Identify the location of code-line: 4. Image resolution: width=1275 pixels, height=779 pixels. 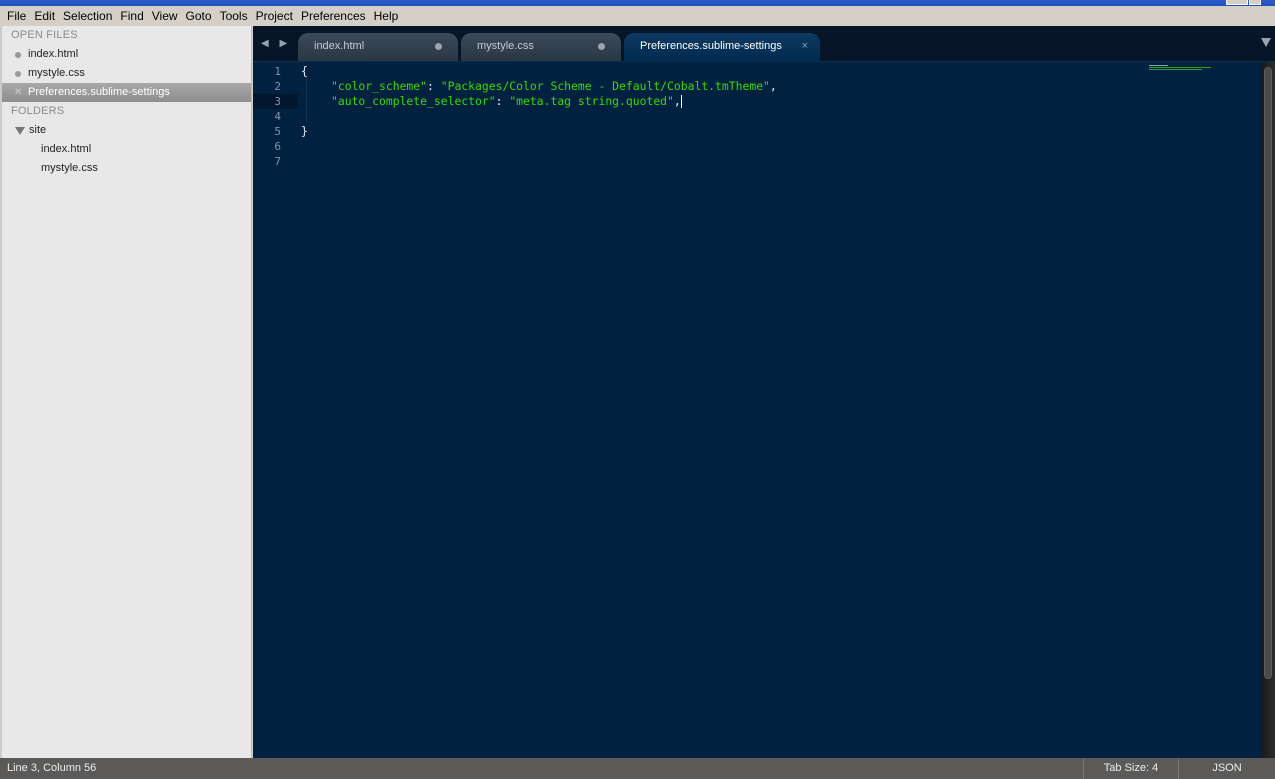
(753, 116).